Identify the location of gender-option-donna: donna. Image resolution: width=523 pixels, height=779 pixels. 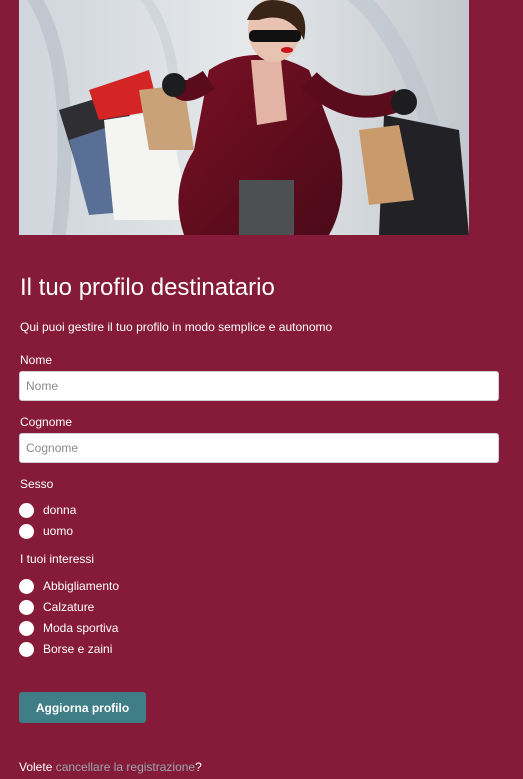
(47, 510).